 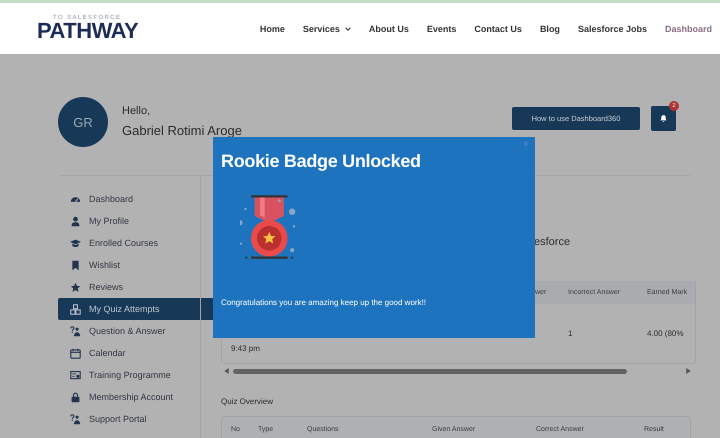 I want to click on nav-link: Dashboard, so click(x=688, y=29).